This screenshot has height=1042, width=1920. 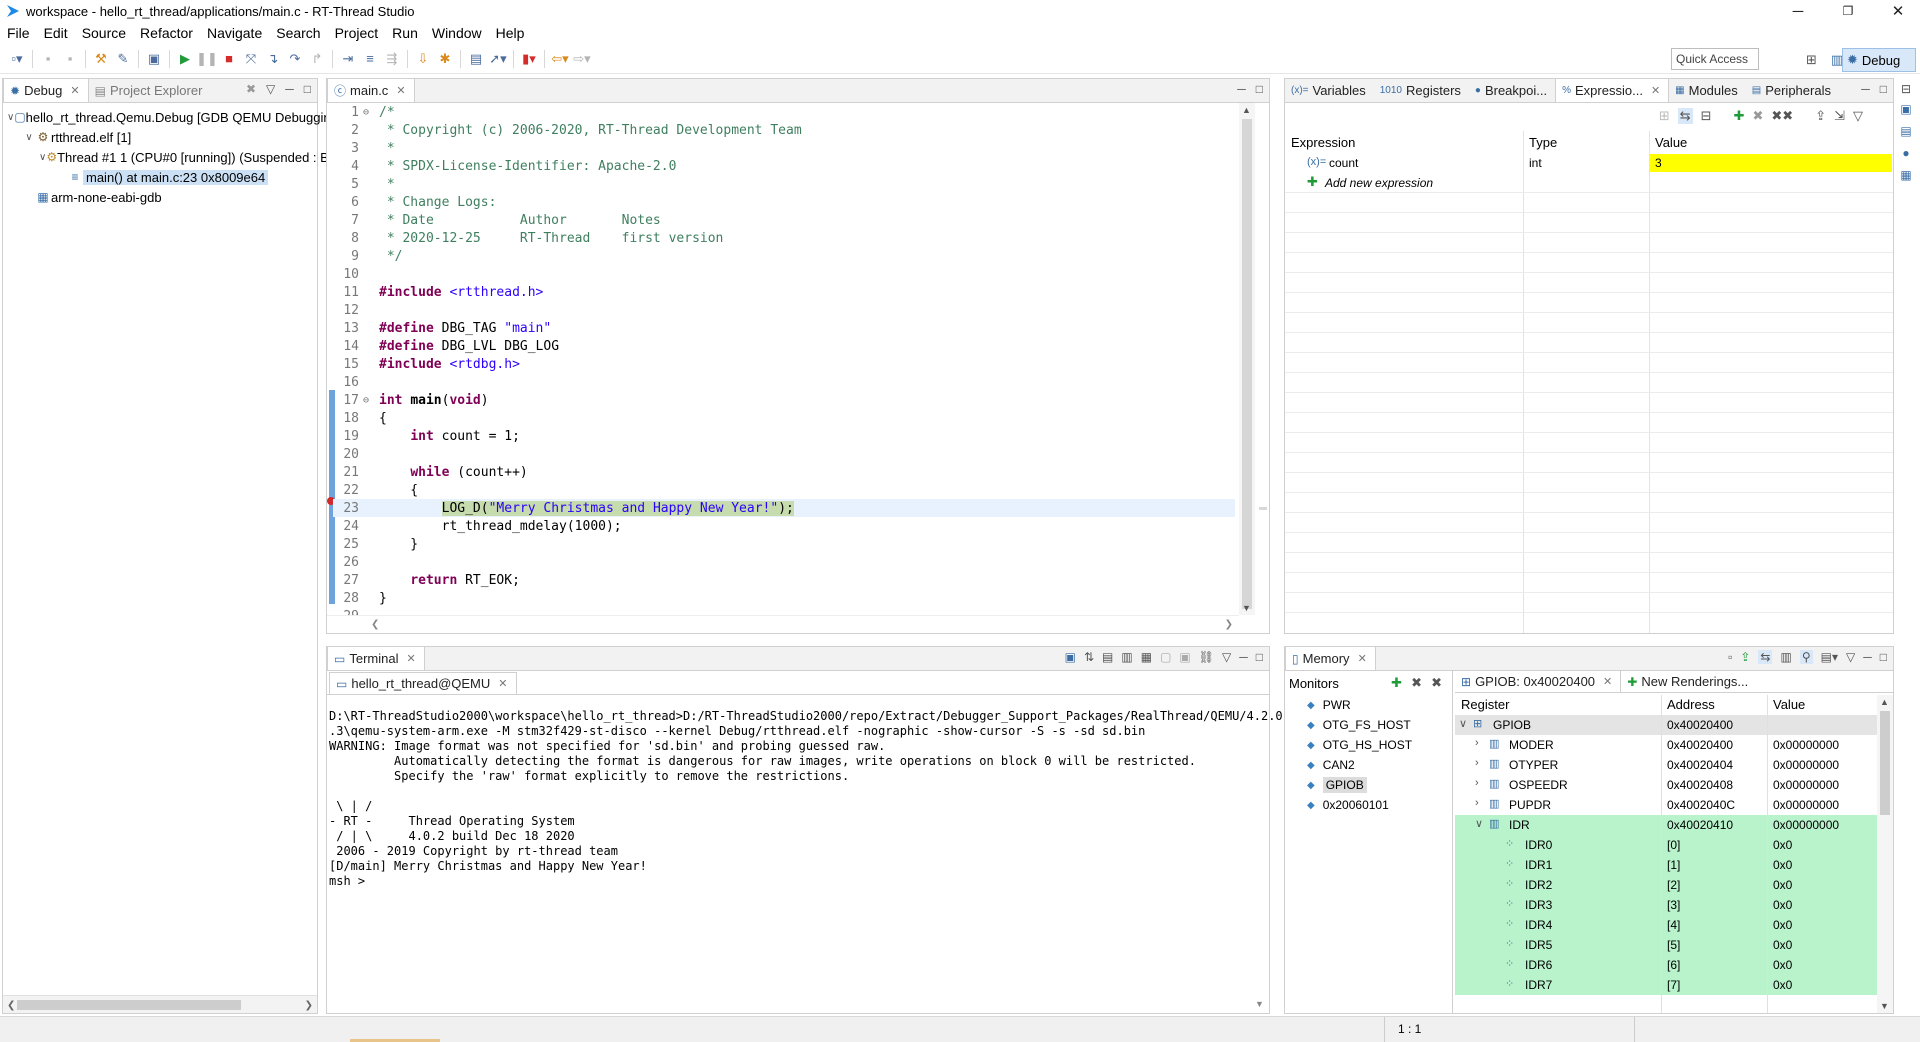 What do you see at coordinates (368, 400) in the screenshot?
I see `fold-toggle-icon: ⊖` at bounding box center [368, 400].